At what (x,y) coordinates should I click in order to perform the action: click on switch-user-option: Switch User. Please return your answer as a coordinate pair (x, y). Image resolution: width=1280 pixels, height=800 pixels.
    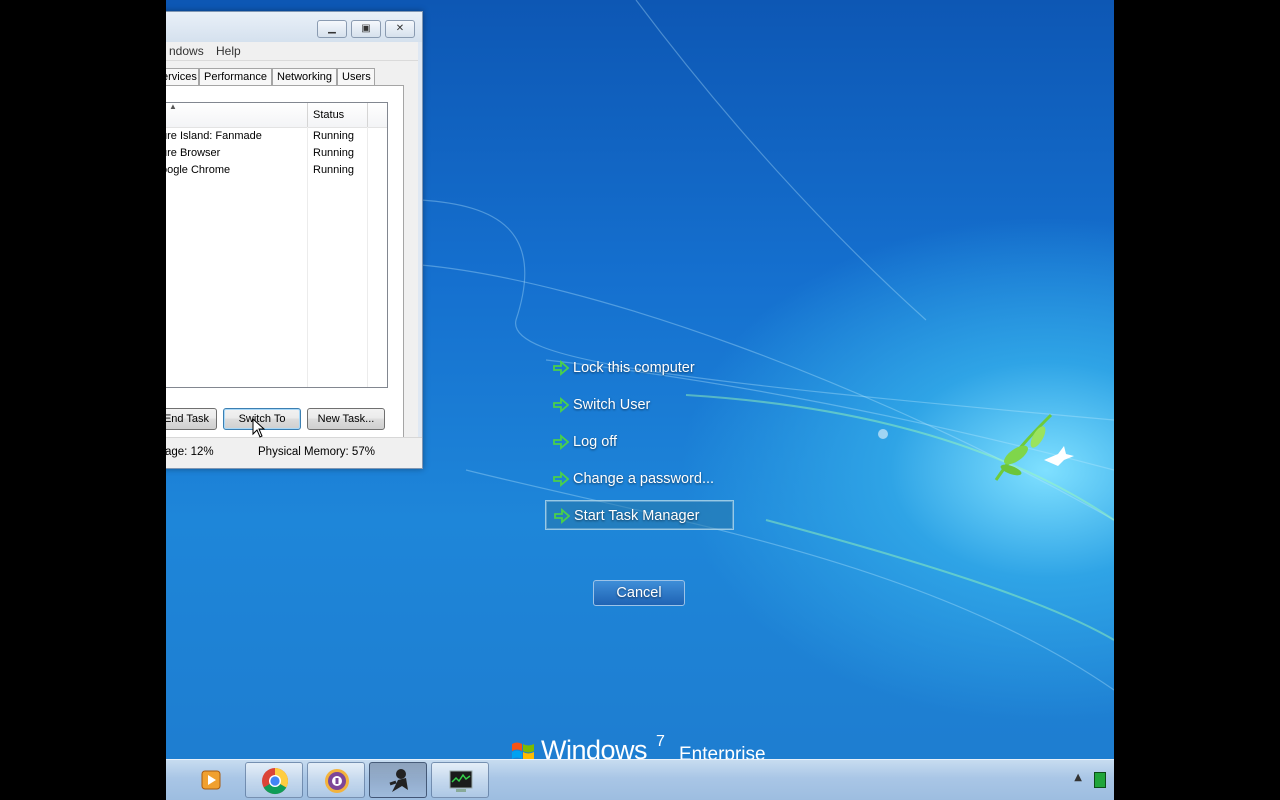
    Looking at the image, I should click on (639, 405).